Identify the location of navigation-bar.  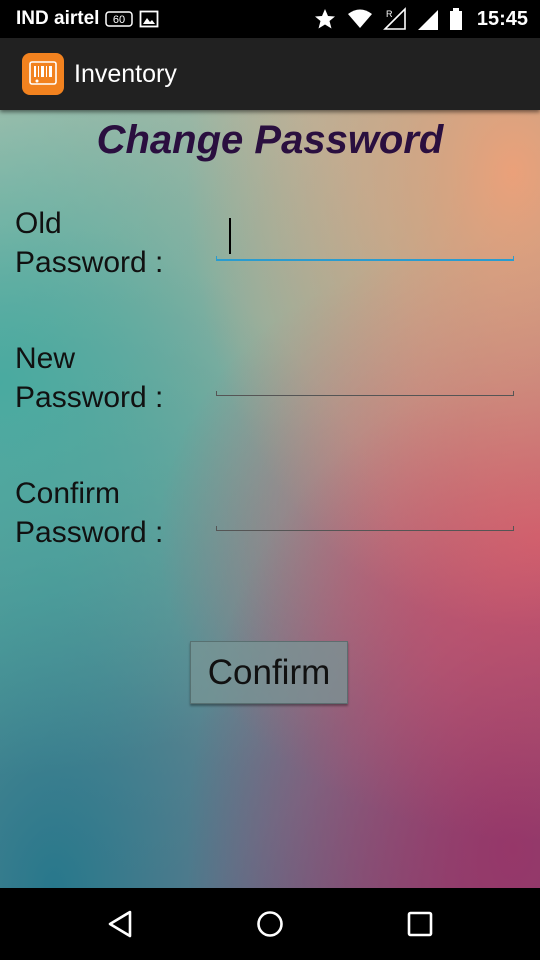
(270, 924).